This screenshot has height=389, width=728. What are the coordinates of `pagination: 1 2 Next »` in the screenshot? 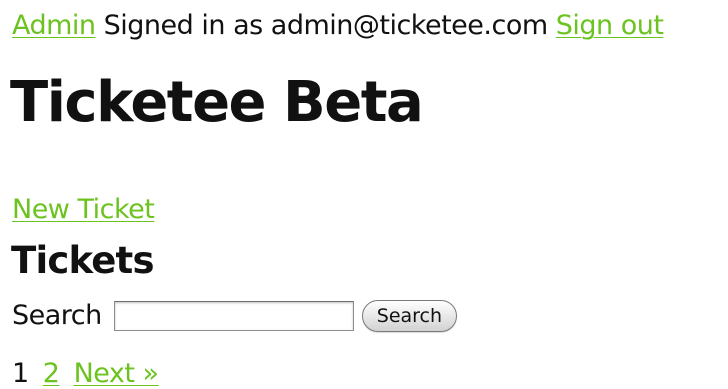 It's located at (88, 372).